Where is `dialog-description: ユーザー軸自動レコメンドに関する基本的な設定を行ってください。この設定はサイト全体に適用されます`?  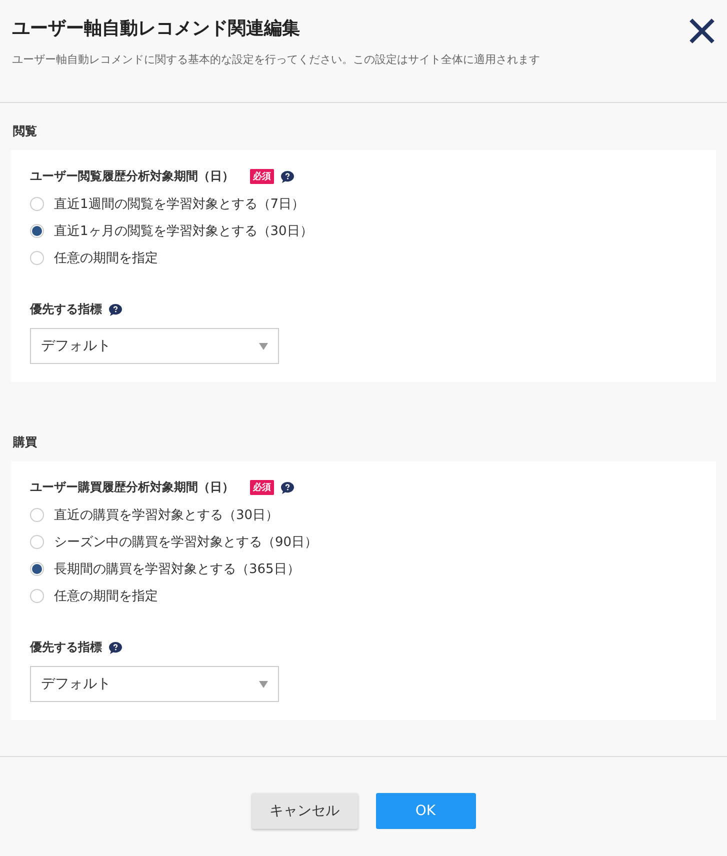
dialog-description: ユーザー軸自動レコメンドに関する基本的な設定を行ってください。この設定はサイト全体に適用されます is located at coordinates (276, 59).